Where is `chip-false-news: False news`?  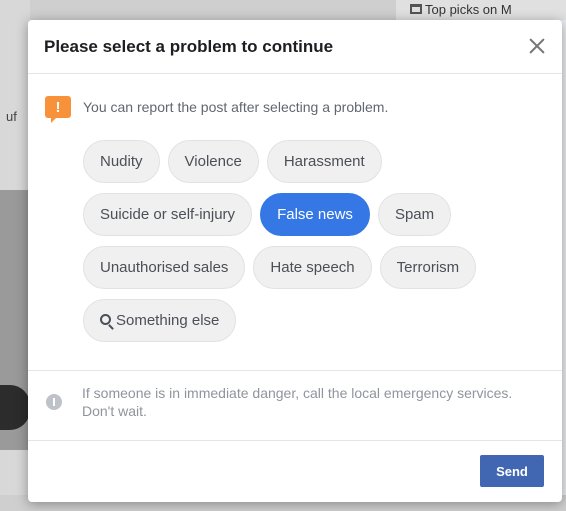
chip-false-news: False news is located at coordinates (315, 214).